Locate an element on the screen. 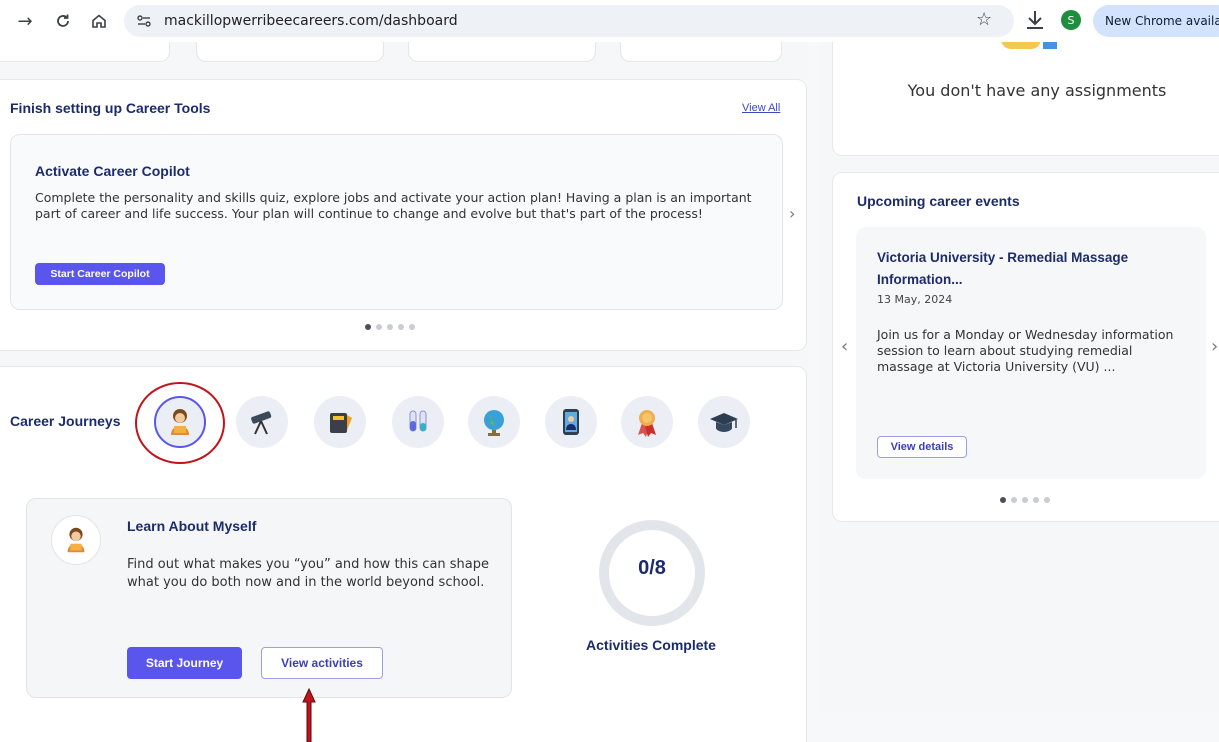 This screenshot has width=1219, height=742. home-icon is located at coordinates (99, 21).